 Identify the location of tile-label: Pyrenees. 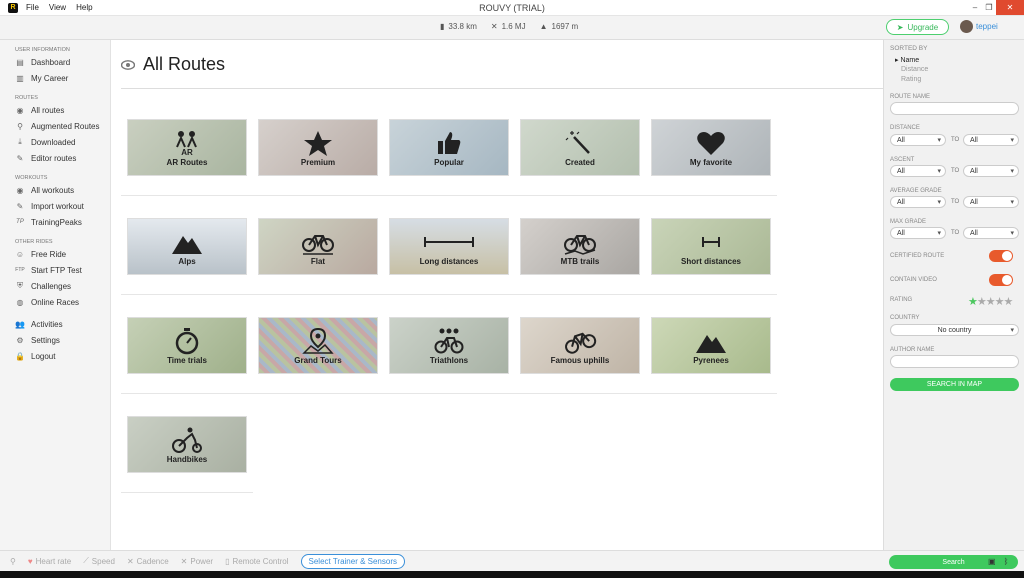
(711, 360).